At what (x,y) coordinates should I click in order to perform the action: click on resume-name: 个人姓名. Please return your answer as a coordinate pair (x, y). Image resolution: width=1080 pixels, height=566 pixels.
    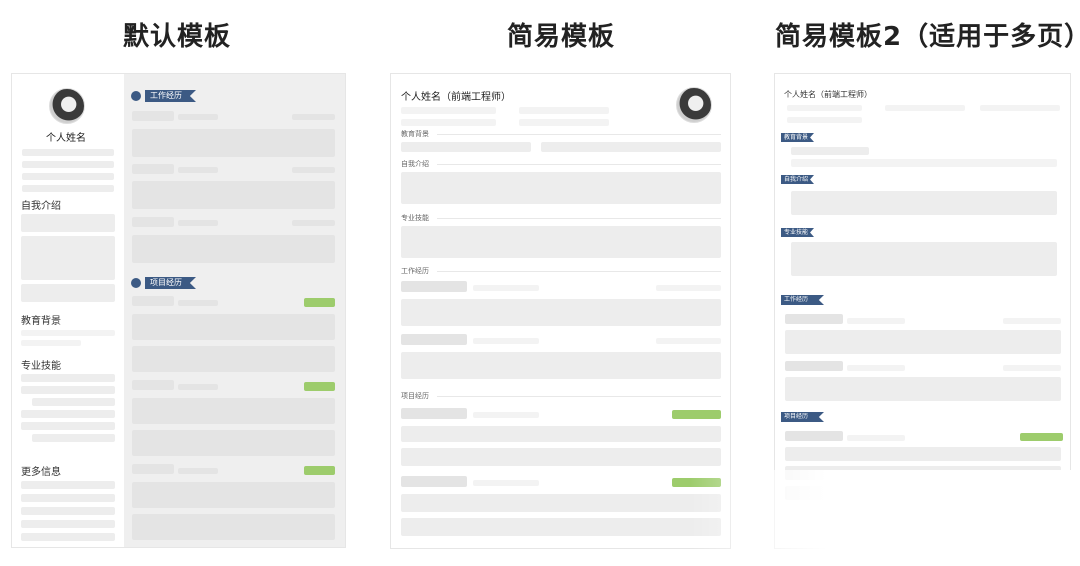
    Looking at the image, I should click on (66, 138).